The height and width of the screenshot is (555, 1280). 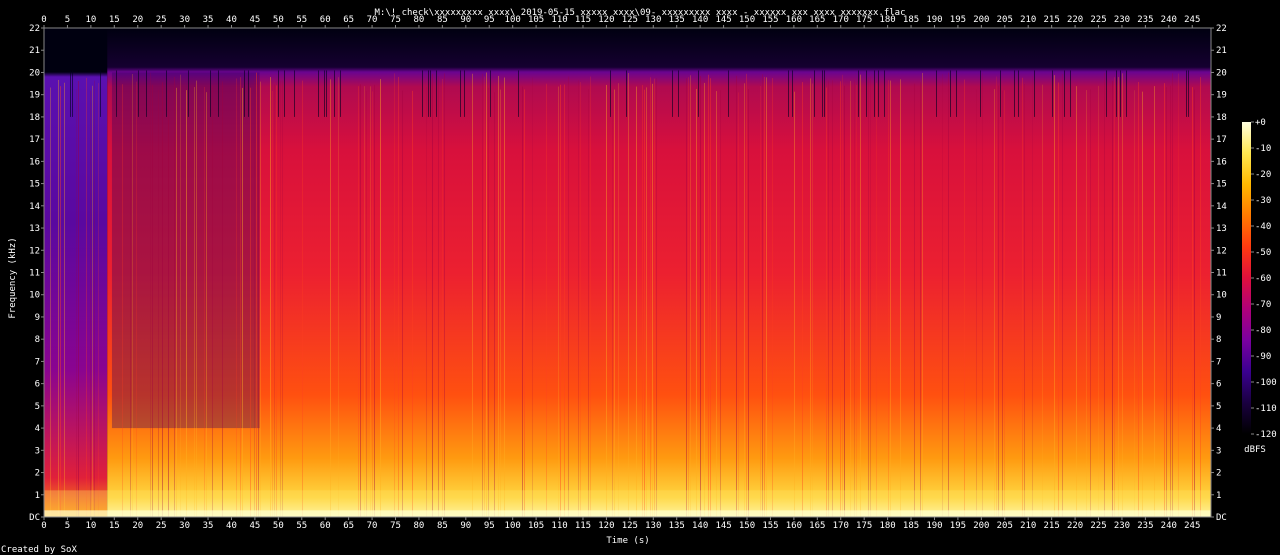 I want to click on colorbar-scale, so click(x=1246, y=278).